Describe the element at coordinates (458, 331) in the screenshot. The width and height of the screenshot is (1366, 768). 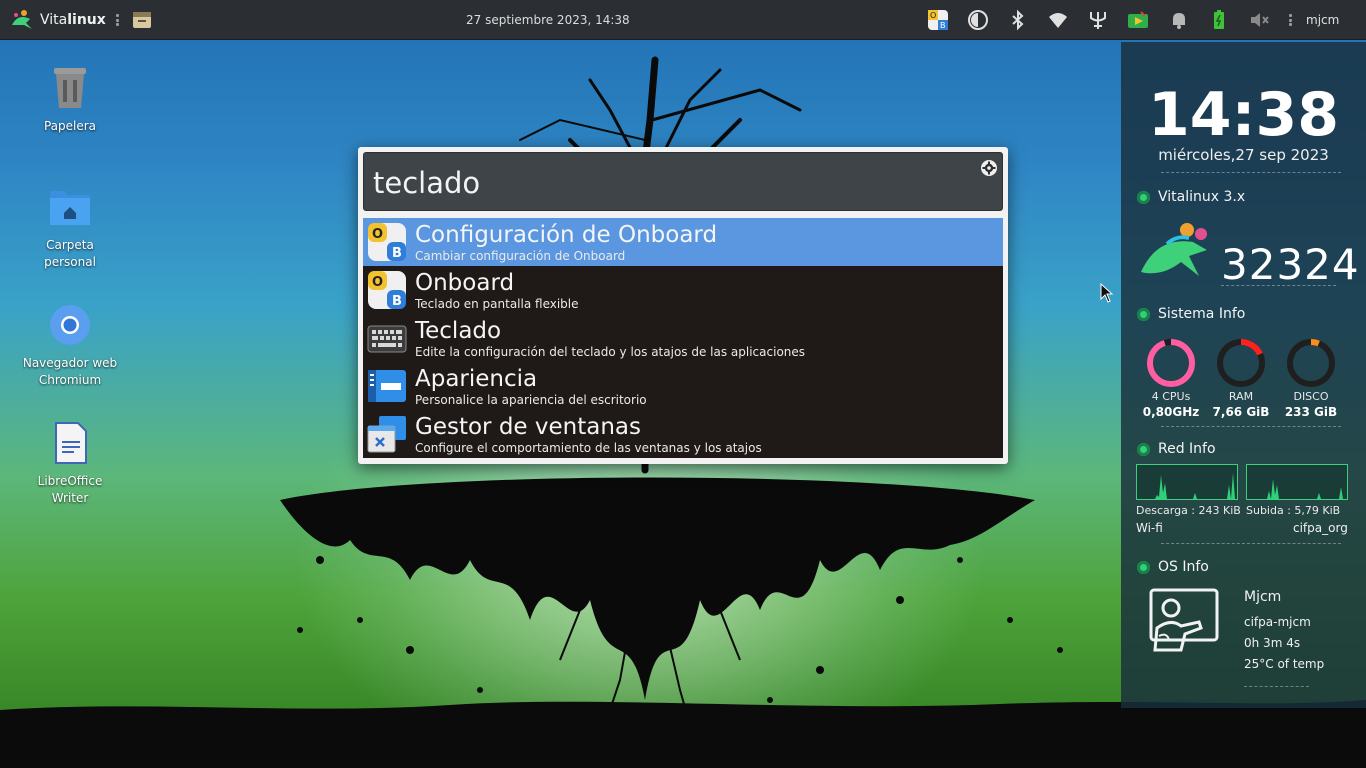
I see `result-title: Teclado` at that location.